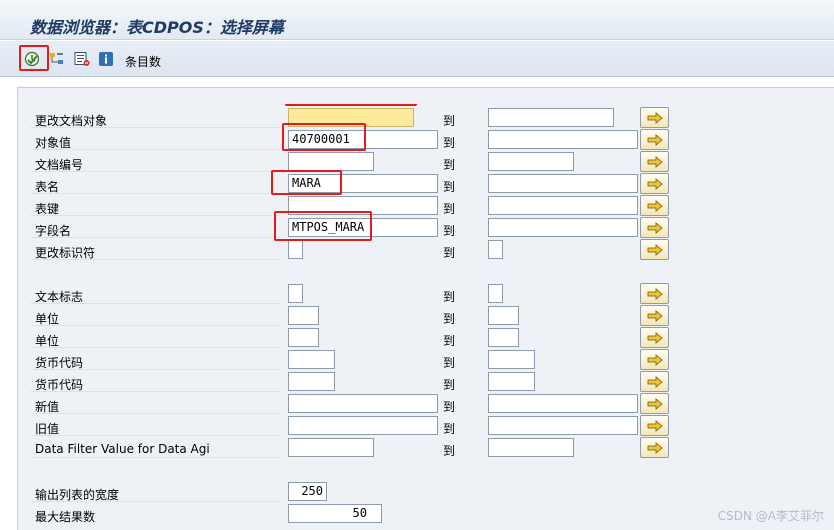 The height and width of the screenshot is (530, 834). Describe the element at coordinates (363, 183) in the screenshot. I see `from-field: MARA` at that location.